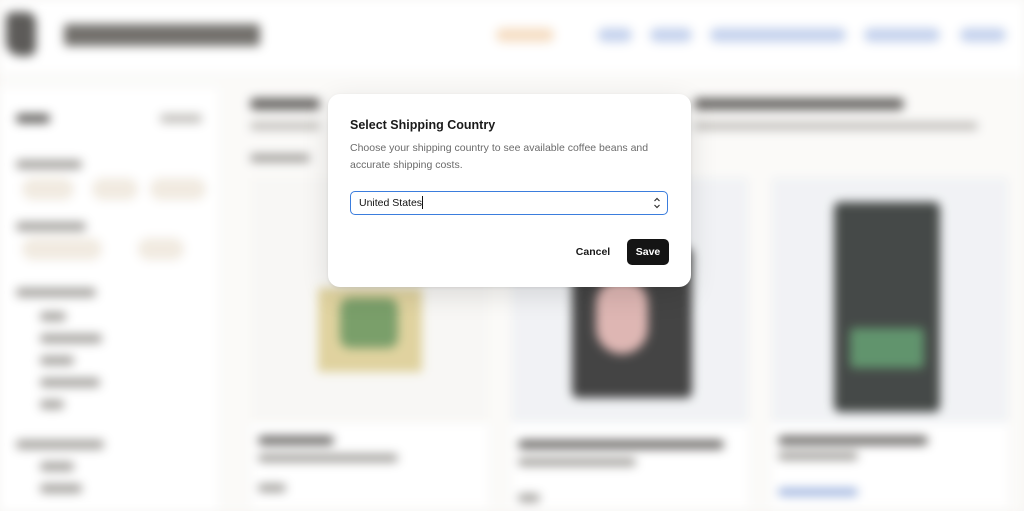 The height and width of the screenshot is (511, 1024). What do you see at coordinates (509, 203) in the screenshot?
I see `country-select: United States` at bounding box center [509, 203].